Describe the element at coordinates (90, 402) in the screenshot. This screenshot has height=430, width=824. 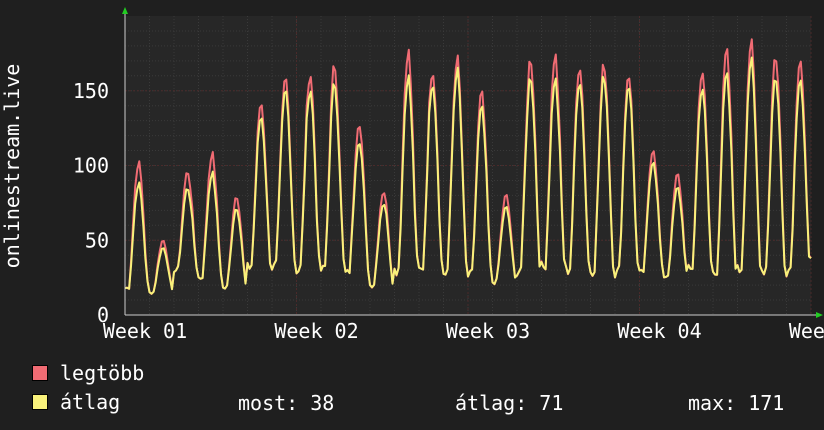
I see `legend-label-avg: átlag` at that location.